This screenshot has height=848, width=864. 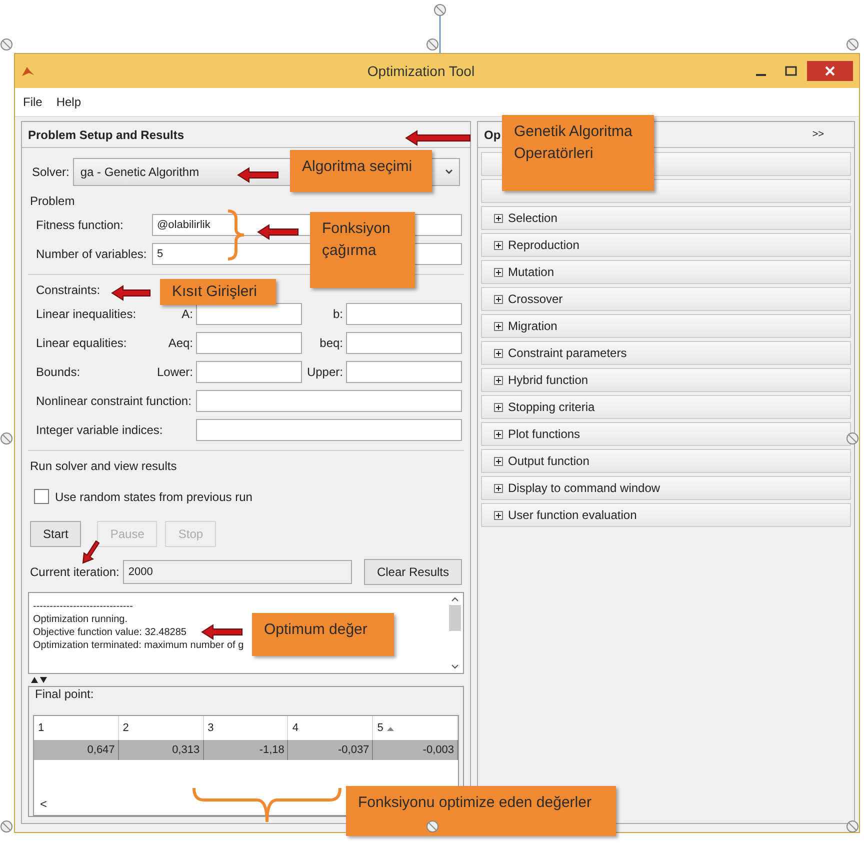 I want to click on field-label: Bounds:, so click(x=59, y=371).